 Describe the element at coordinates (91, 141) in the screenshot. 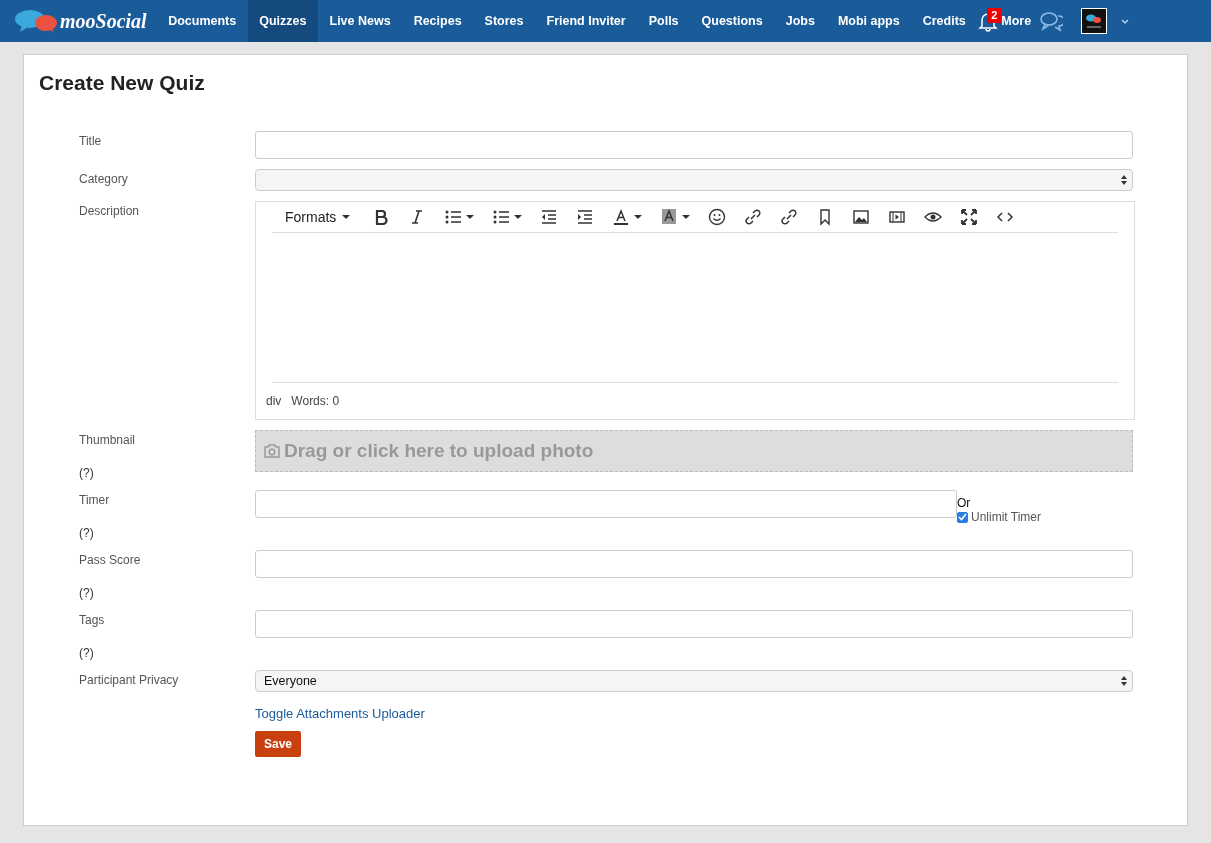

I see `field-label: Title` at that location.